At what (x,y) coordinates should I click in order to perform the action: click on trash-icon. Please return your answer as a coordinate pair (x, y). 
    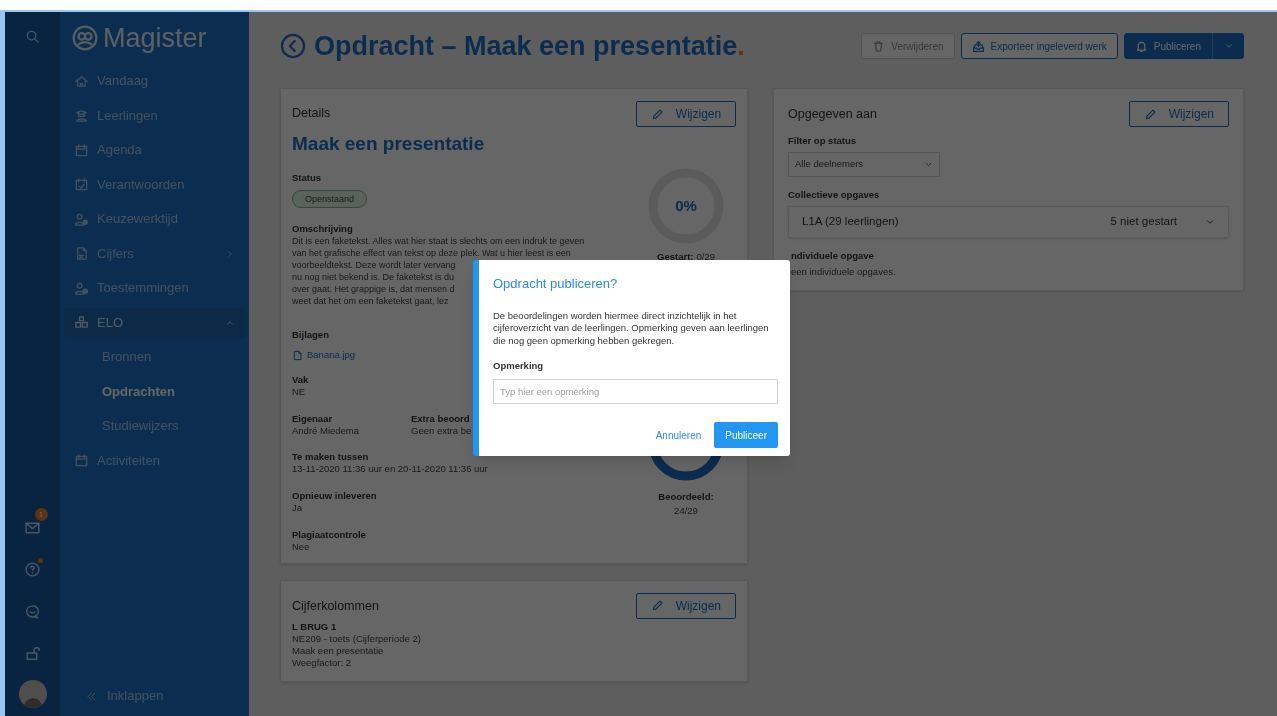
    Looking at the image, I should click on (879, 46).